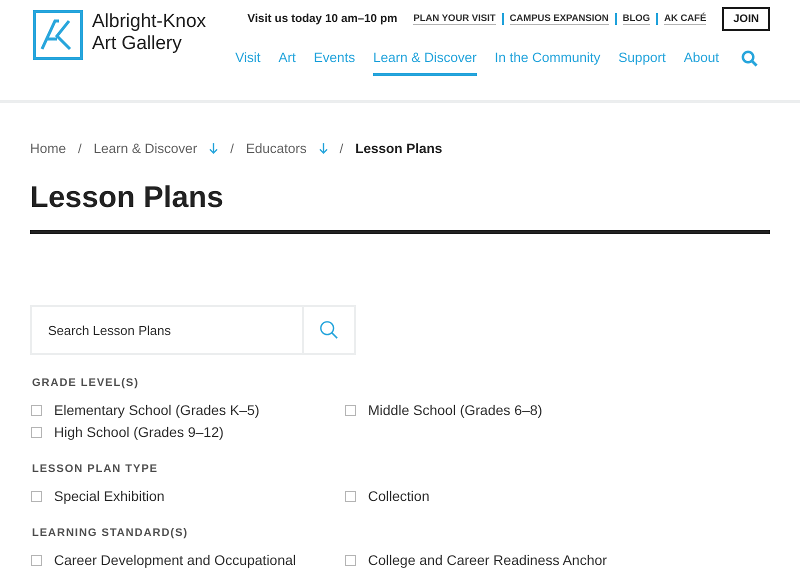 This screenshot has width=800, height=576. Describe the element at coordinates (139, 432) in the screenshot. I see `checkbox-label: High School (Grades 9–12)` at that location.